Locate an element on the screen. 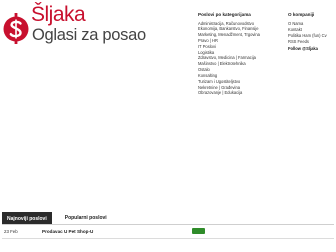 The image size is (336, 252). tab-popular-jobs: Popularni poslovi is located at coordinates (85, 218).